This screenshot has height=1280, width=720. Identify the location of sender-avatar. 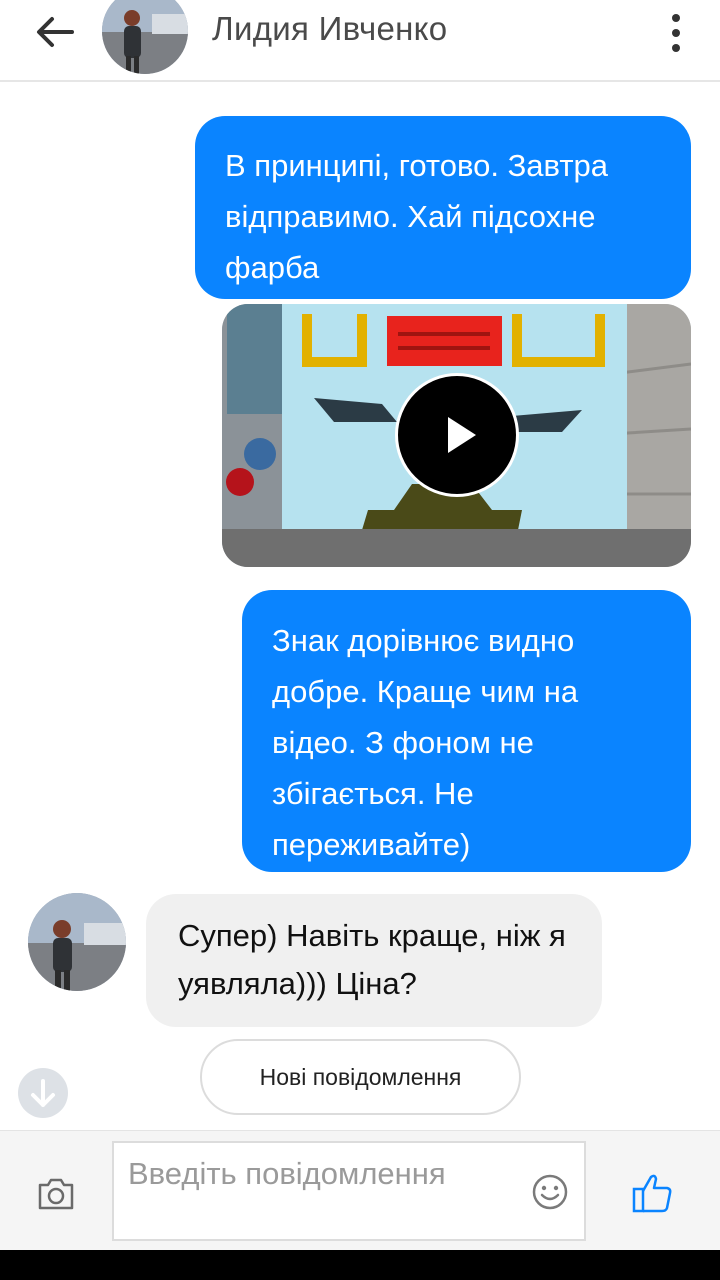
(77, 942).